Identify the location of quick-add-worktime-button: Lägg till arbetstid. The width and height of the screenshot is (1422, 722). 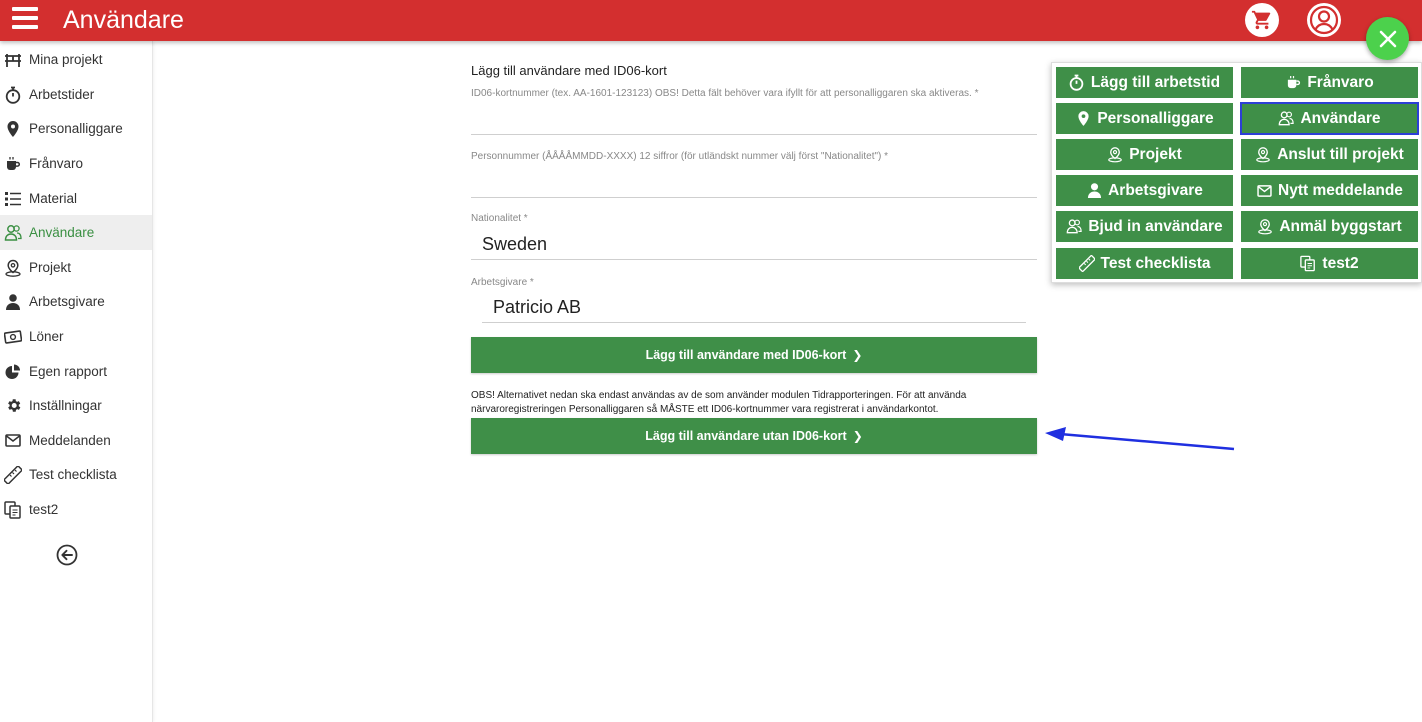
(1144, 82).